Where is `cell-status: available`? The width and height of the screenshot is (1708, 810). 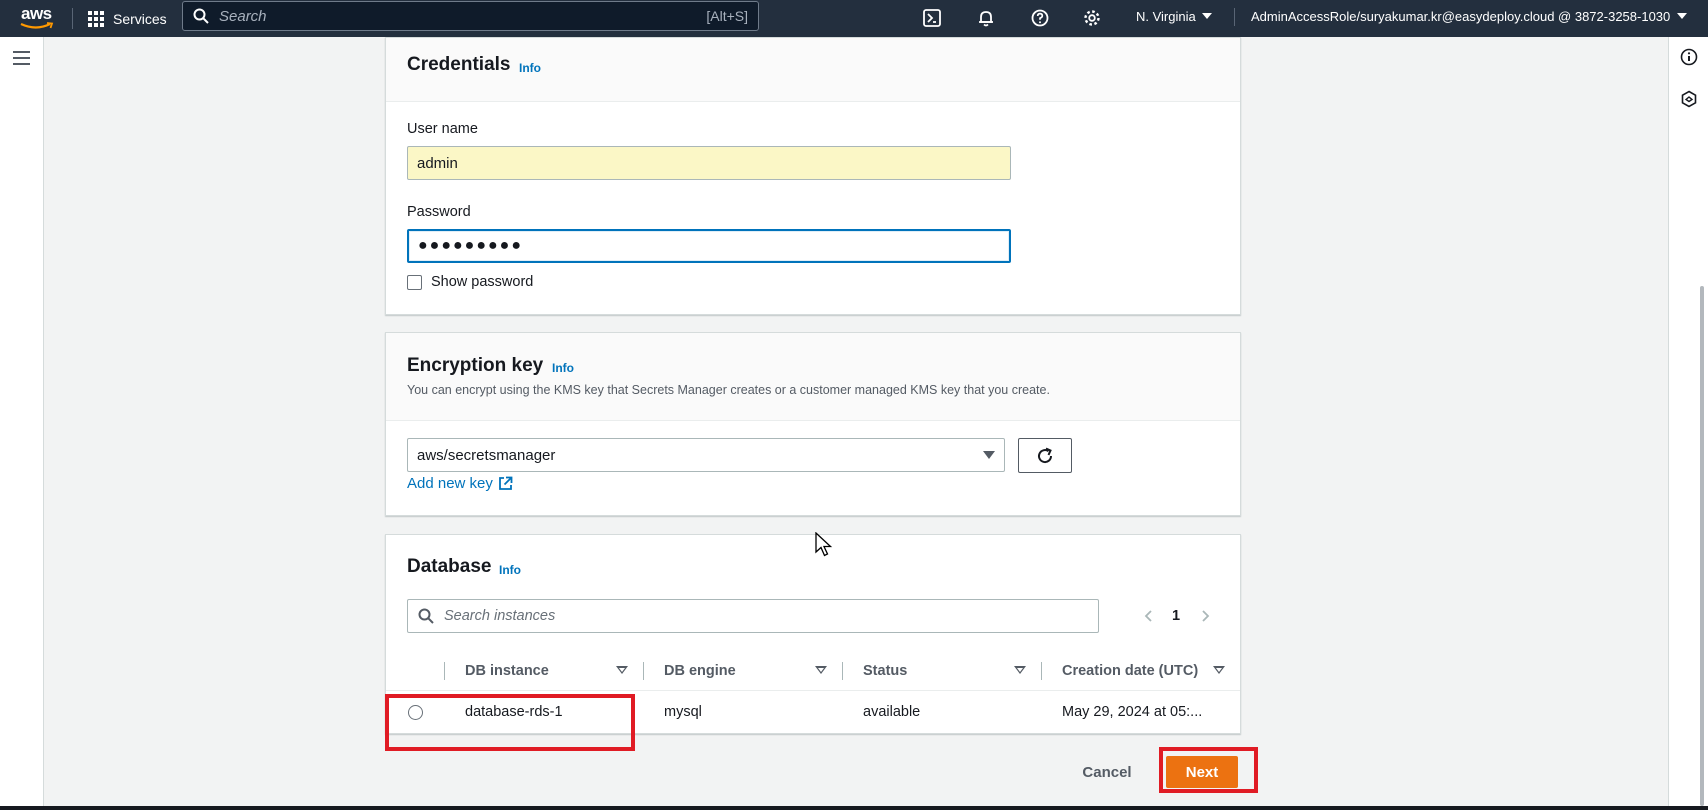 cell-status: available is located at coordinates (892, 712).